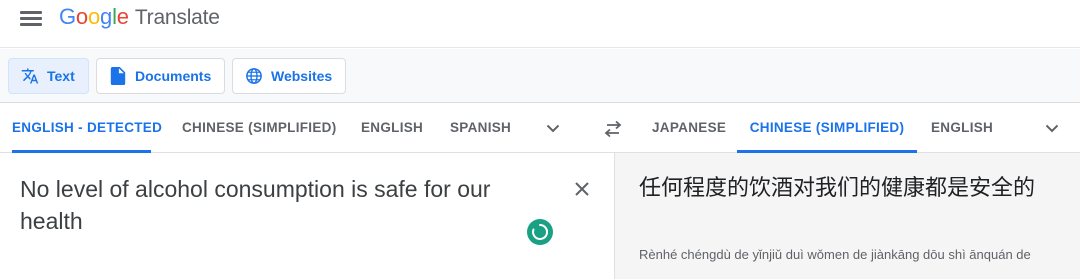 This screenshot has height=279, width=1080. What do you see at coordinates (118, 76) in the screenshot?
I see `document-icon` at bounding box center [118, 76].